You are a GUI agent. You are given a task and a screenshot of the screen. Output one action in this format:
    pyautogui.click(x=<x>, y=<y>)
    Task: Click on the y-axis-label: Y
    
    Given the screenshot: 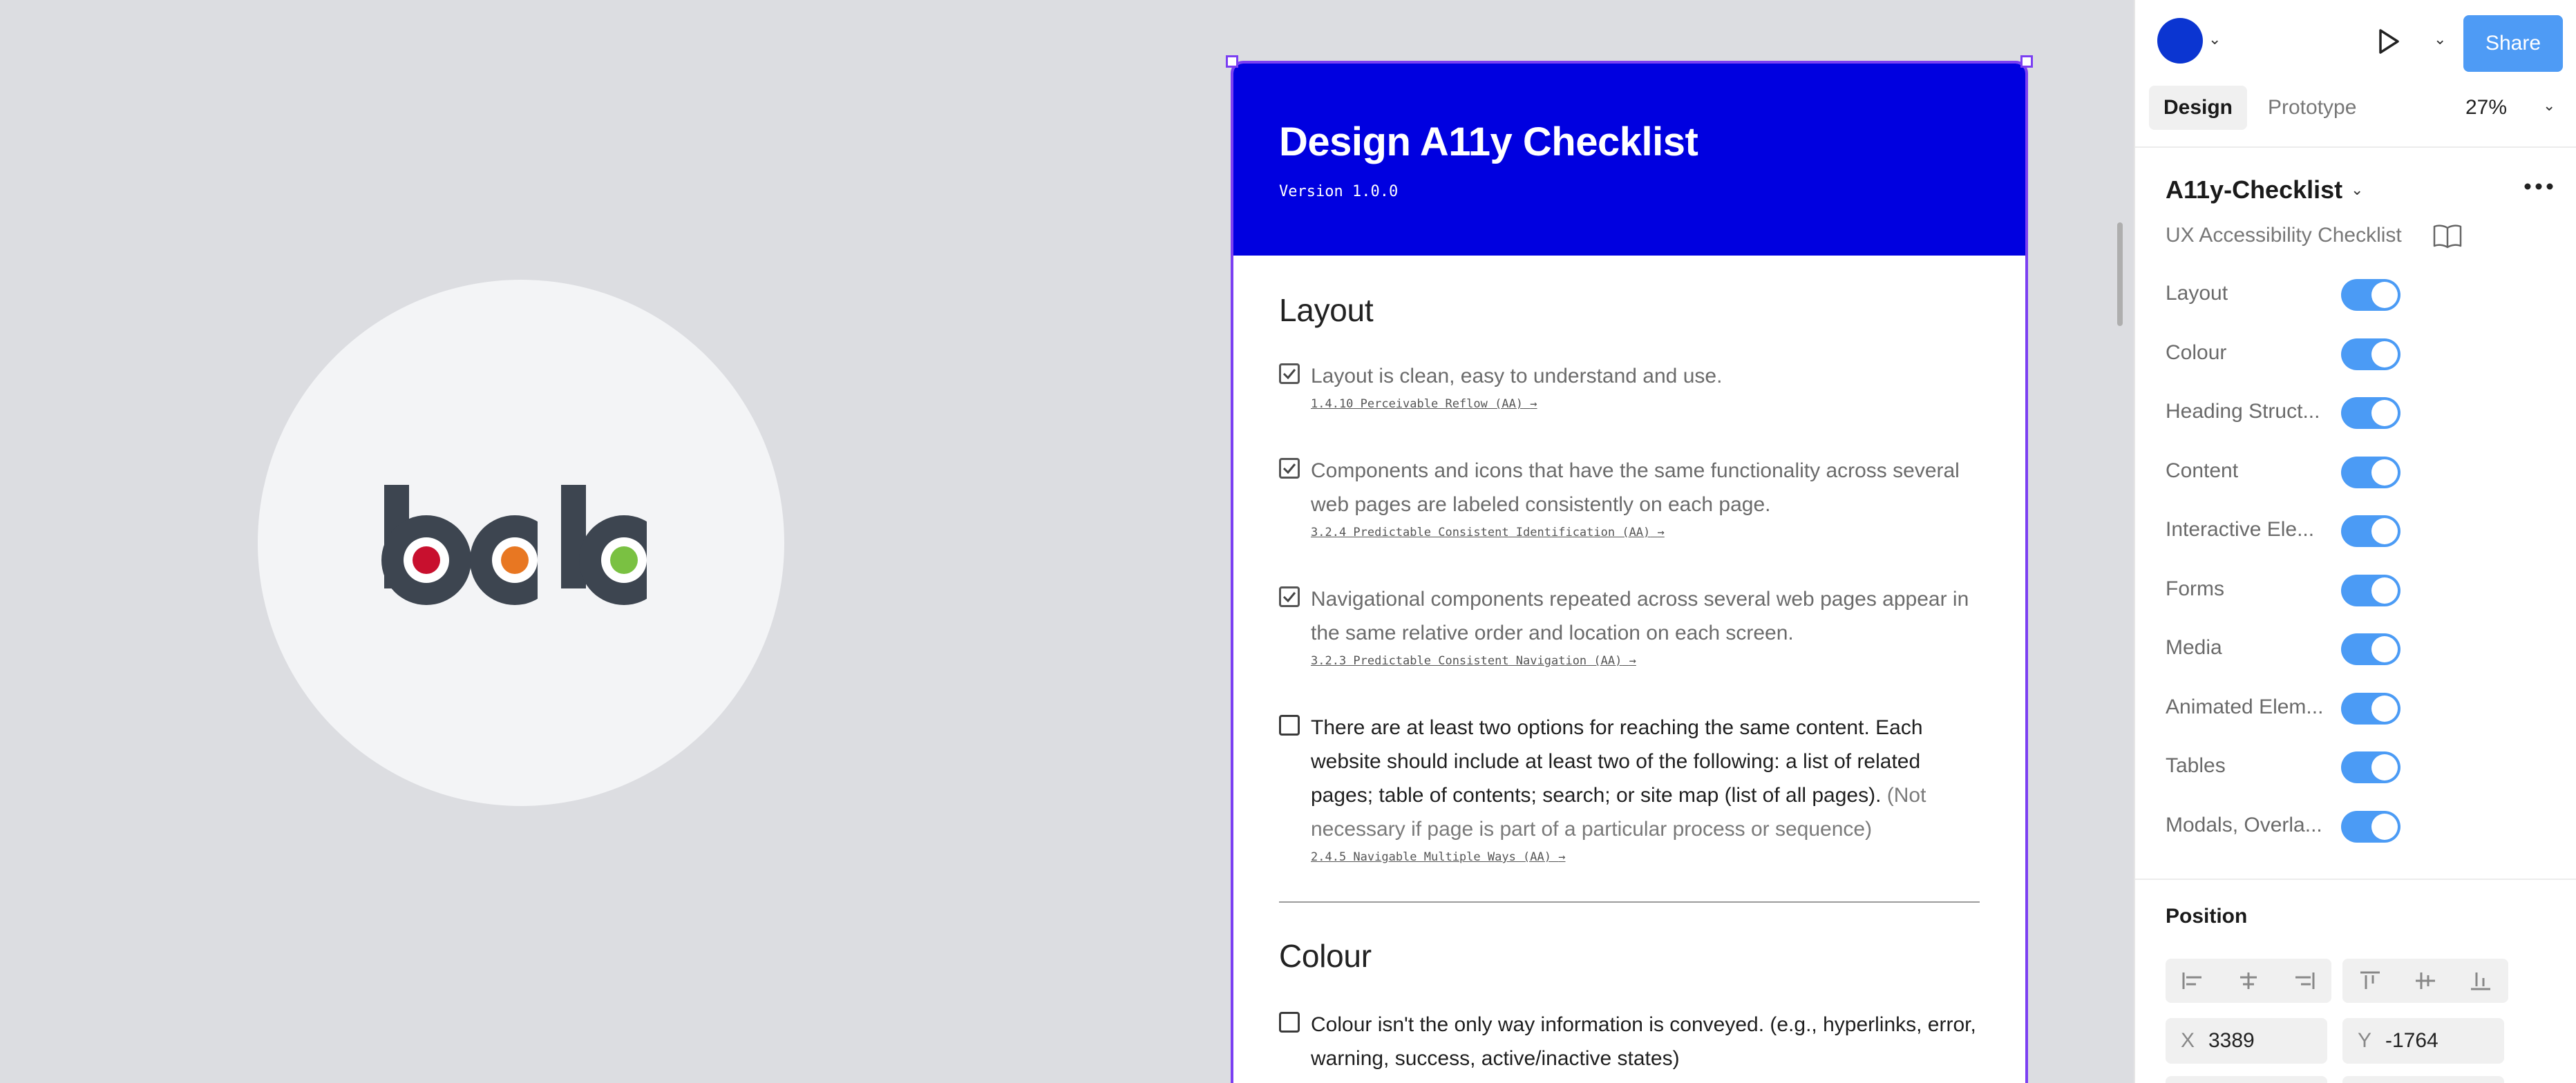 What is the action you would take?
    pyautogui.click(x=2365, y=1040)
    